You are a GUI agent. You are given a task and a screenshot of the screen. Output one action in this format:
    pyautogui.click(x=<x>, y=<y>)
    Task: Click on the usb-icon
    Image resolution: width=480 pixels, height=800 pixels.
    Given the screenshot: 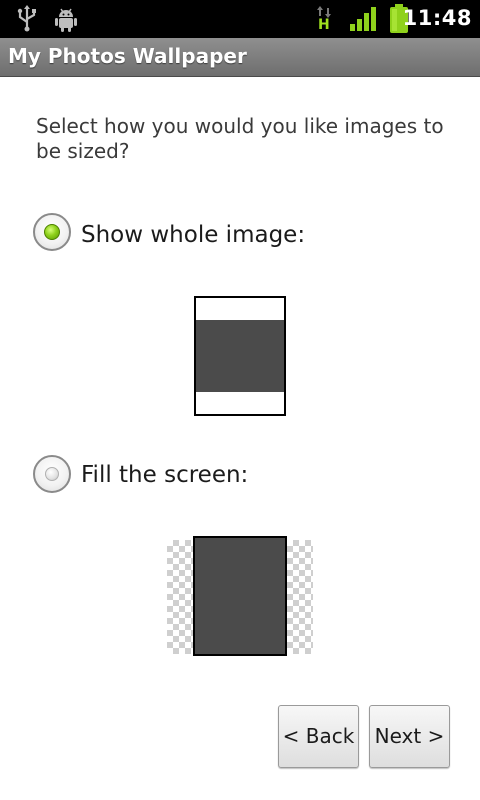 What is the action you would take?
    pyautogui.click(x=26, y=18)
    